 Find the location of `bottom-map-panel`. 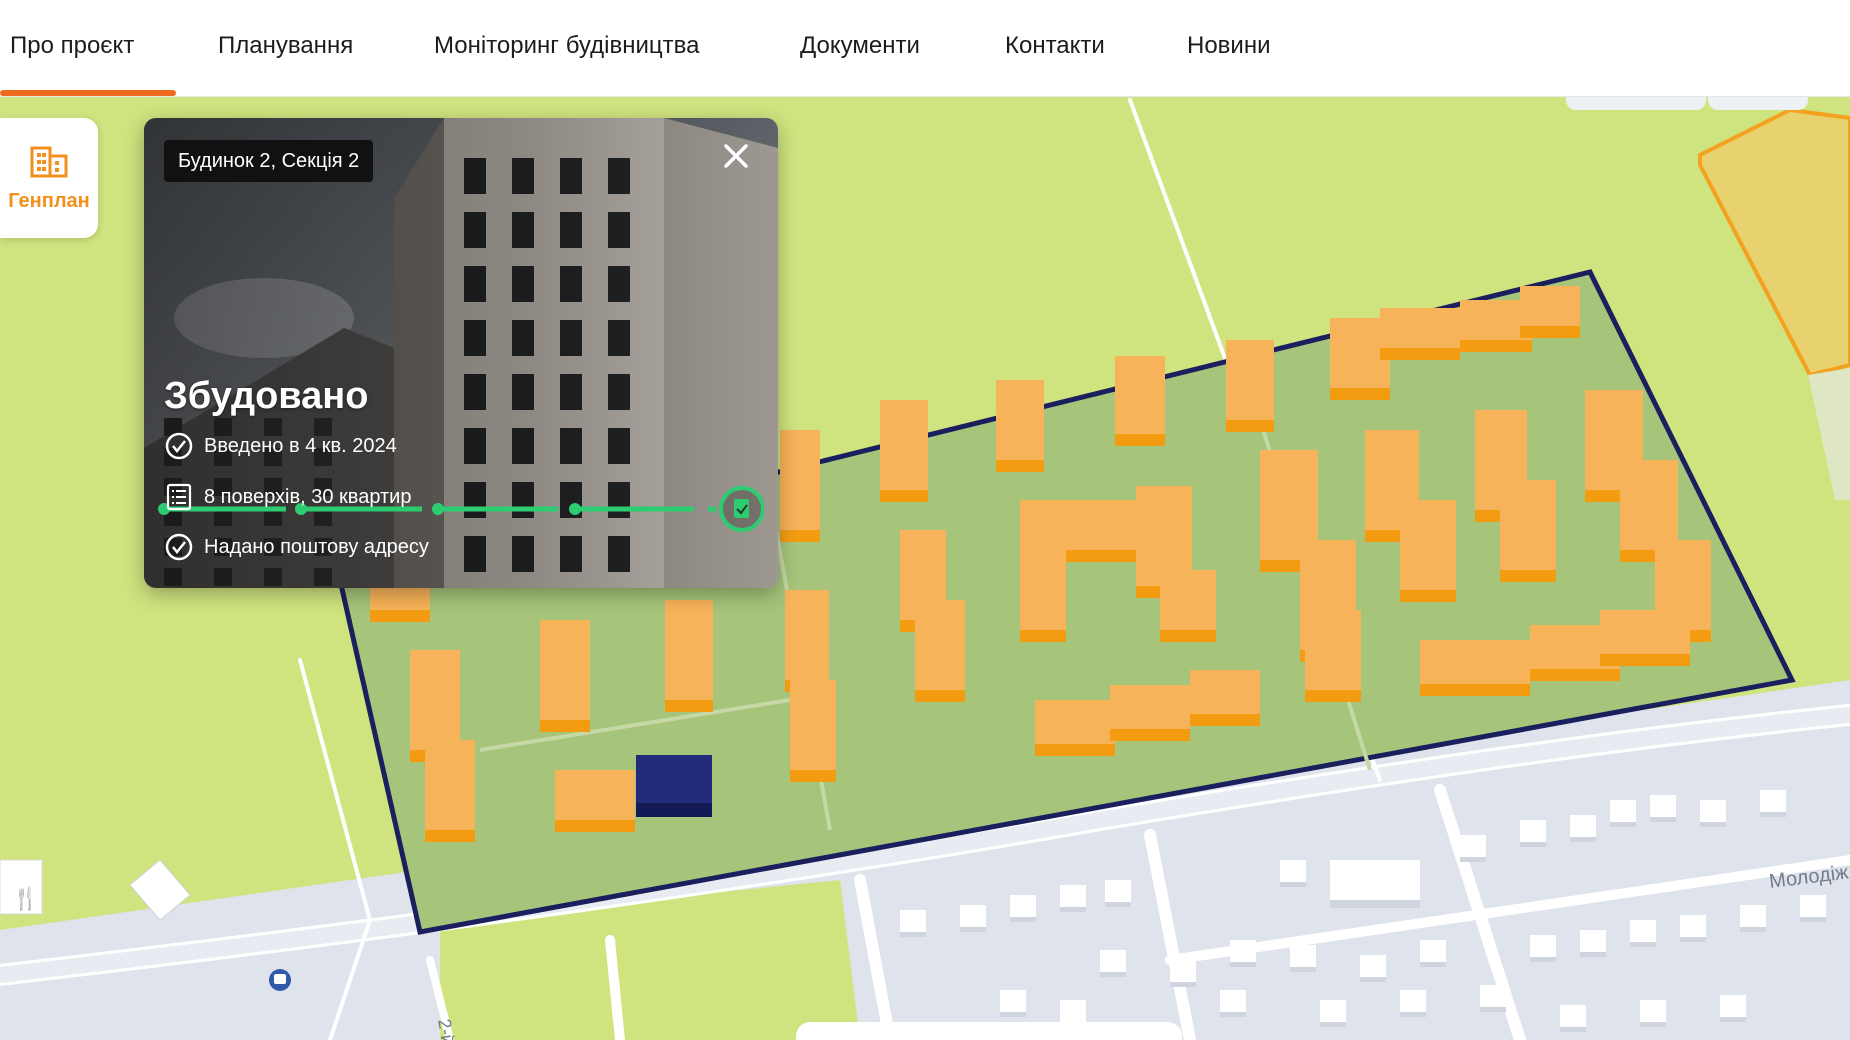

bottom-map-panel is located at coordinates (989, 1031).